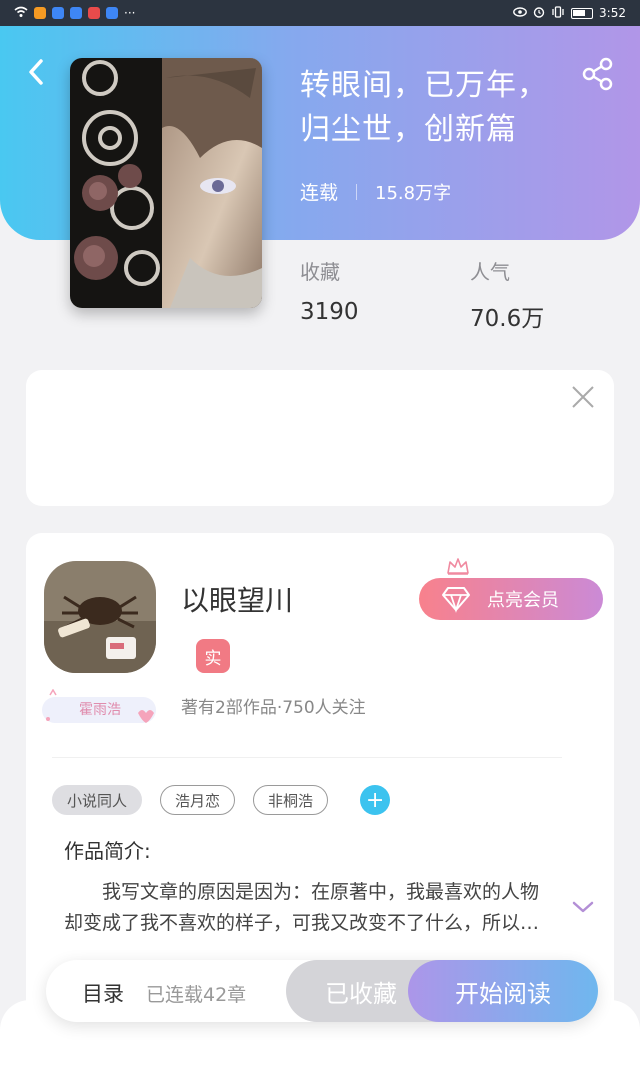 The width and height of the screenshot is (640, 1067). I want to click on tag-item: 小说同人, so click(97, 800).